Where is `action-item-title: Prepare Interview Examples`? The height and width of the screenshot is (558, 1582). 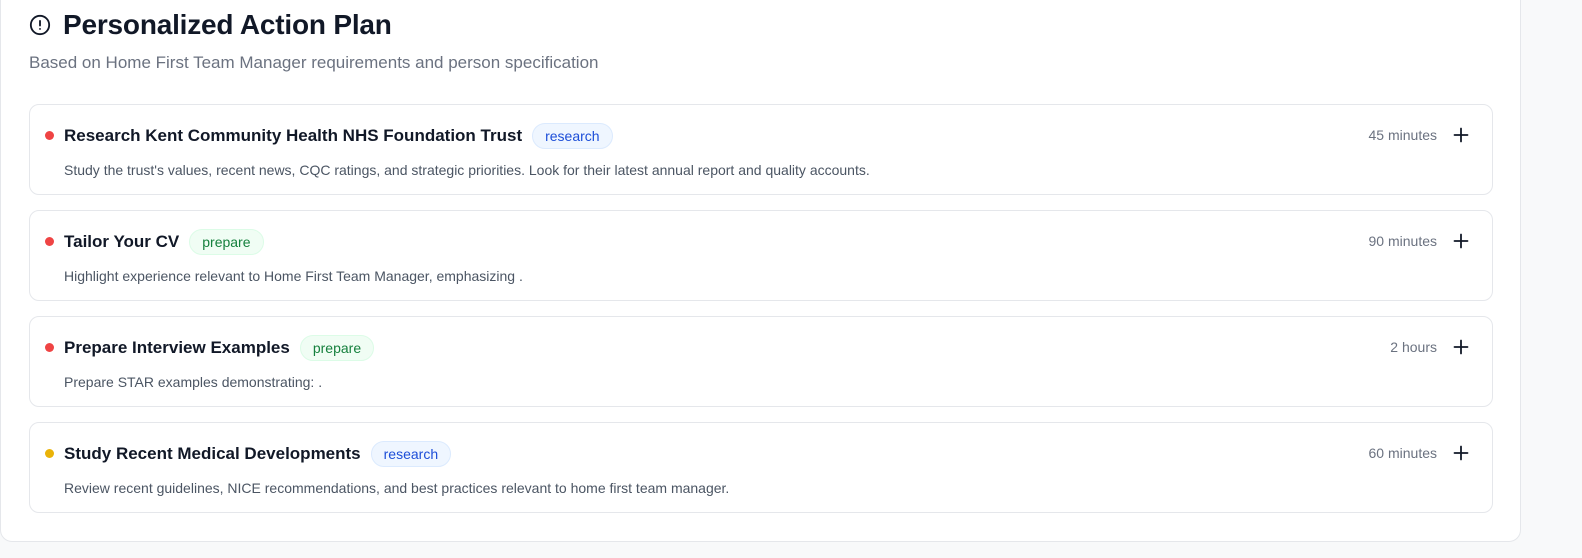 action-item-title: Prepare Interview Examples is located at coordinates (177, 347).